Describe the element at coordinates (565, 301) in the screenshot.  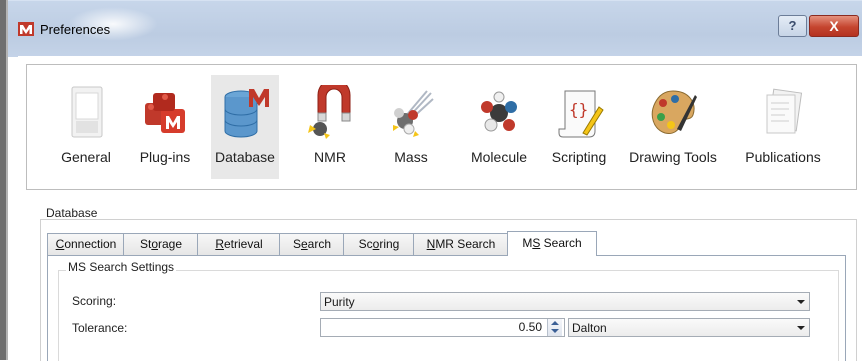
I see `scoring-select: Purity` at that location.